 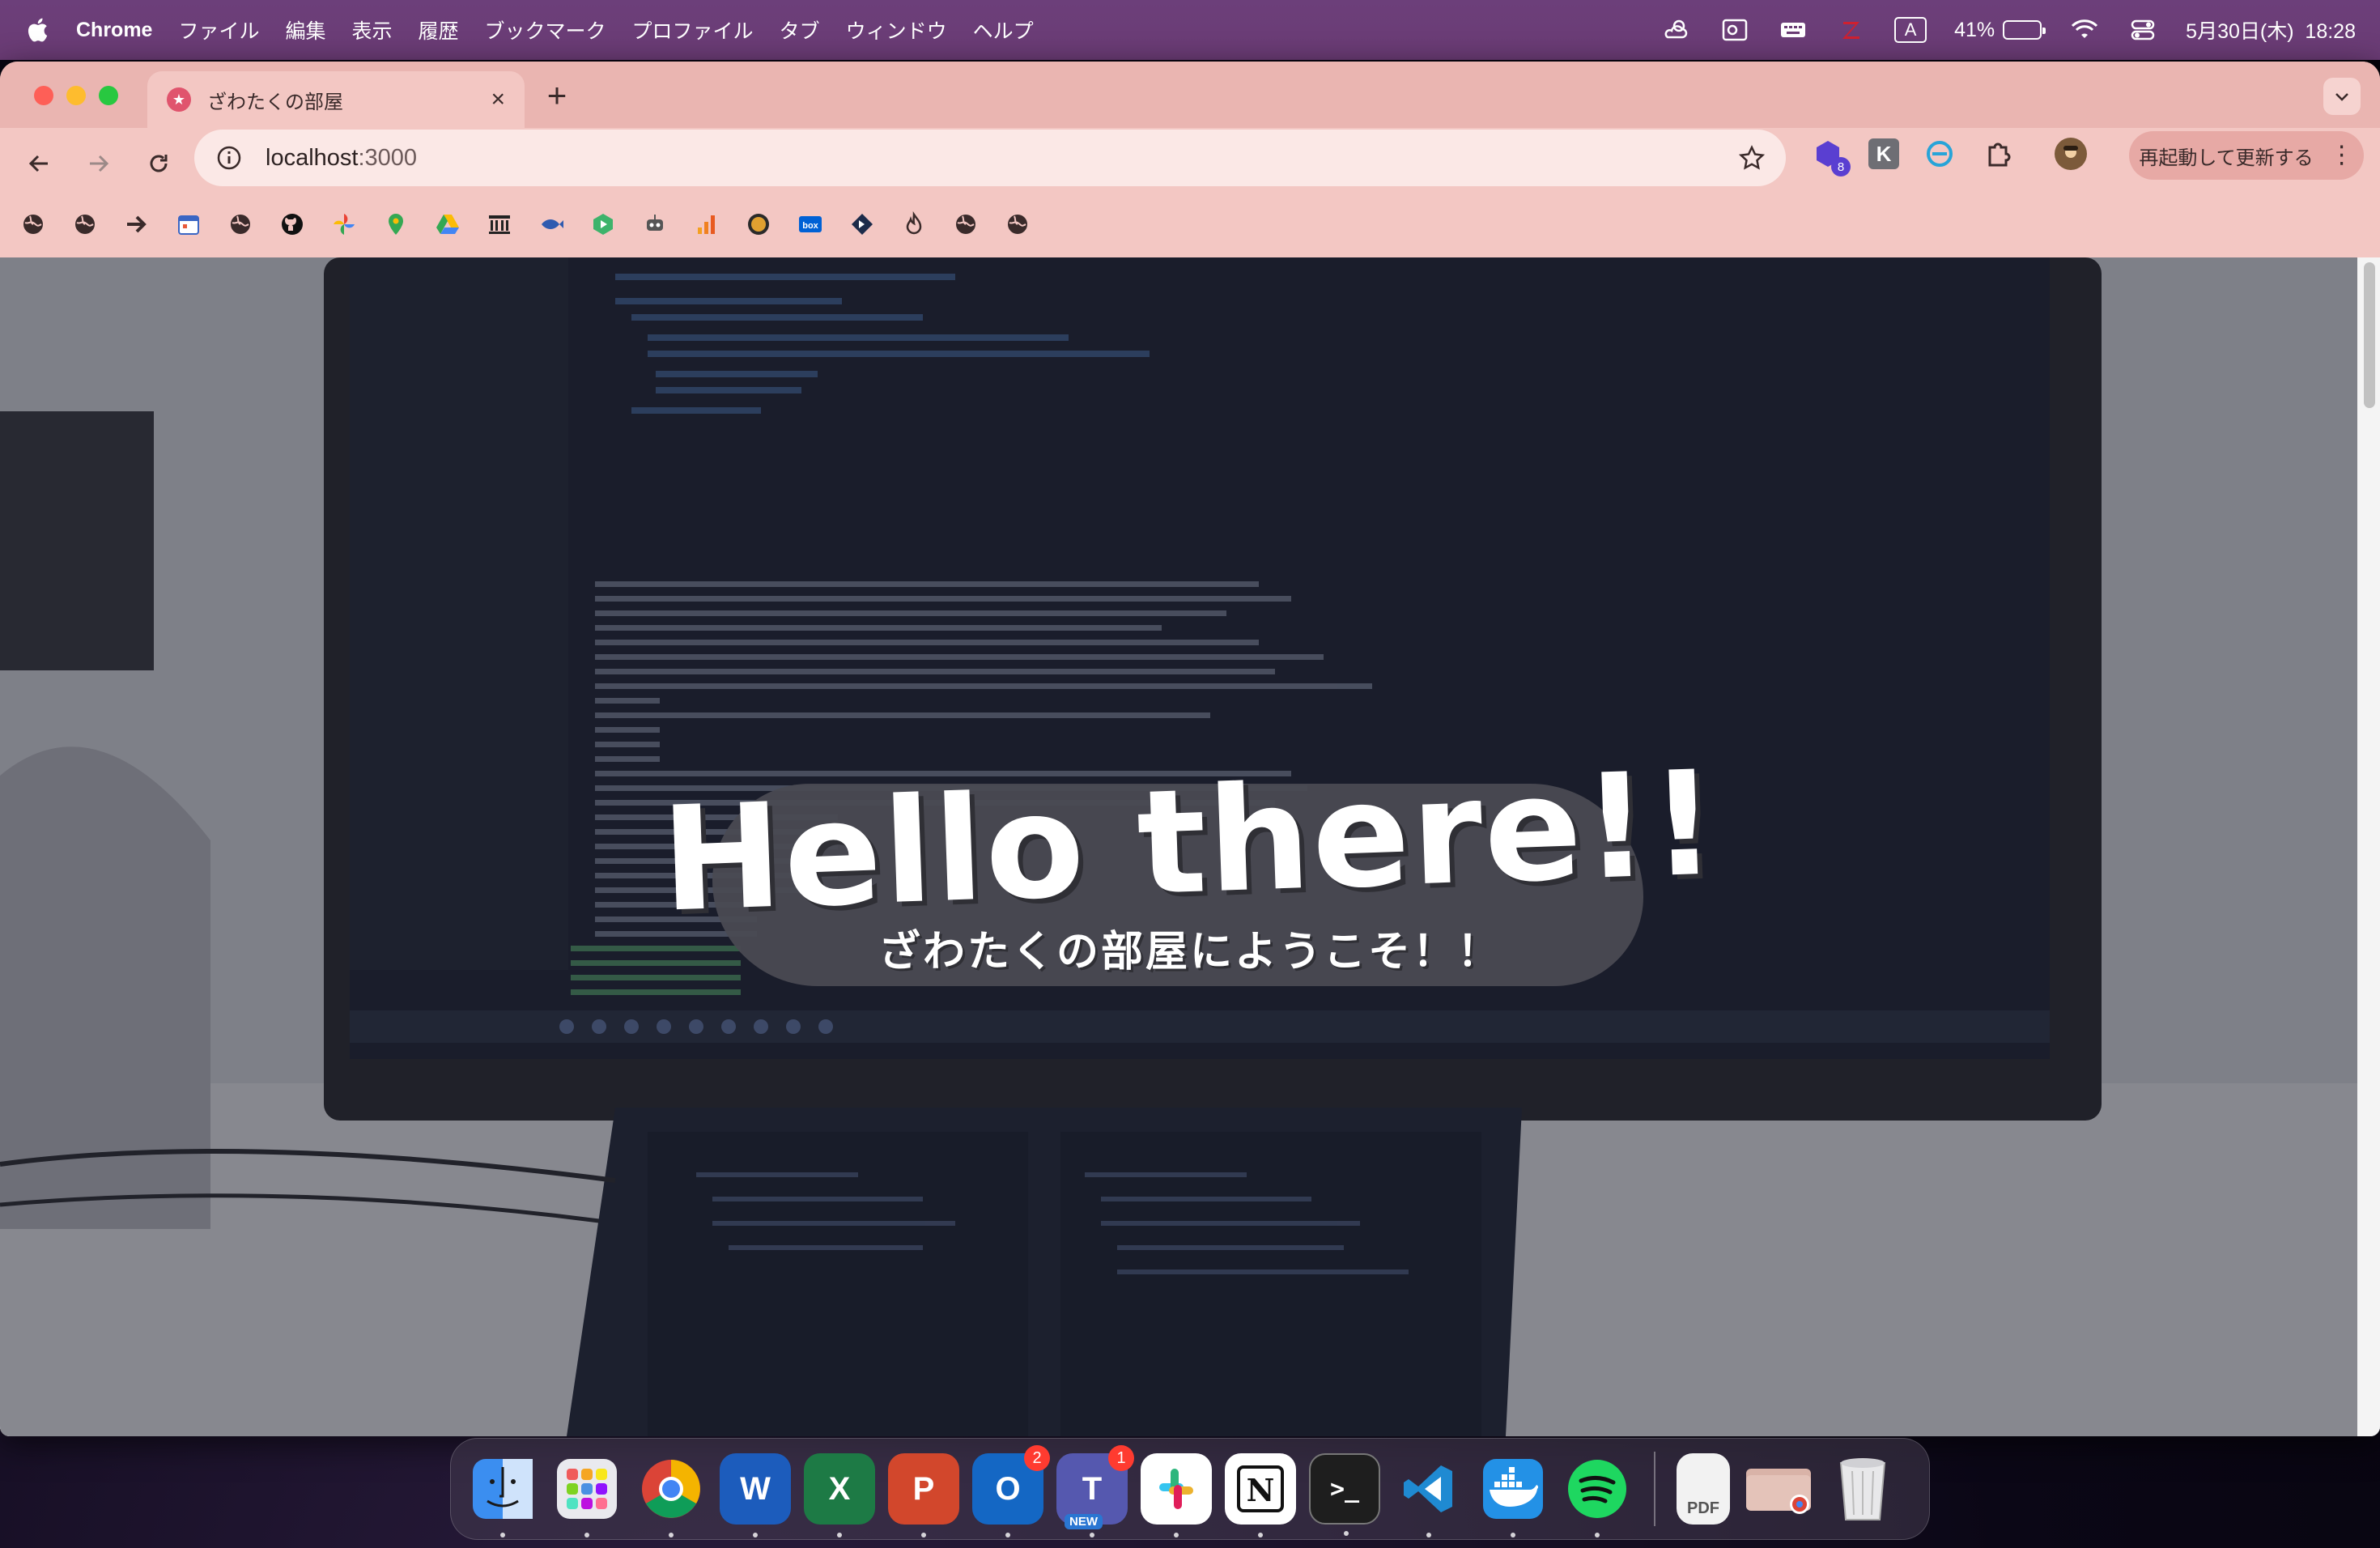 I want to click on extension-translate-icon, so click(x=1940, y=154).